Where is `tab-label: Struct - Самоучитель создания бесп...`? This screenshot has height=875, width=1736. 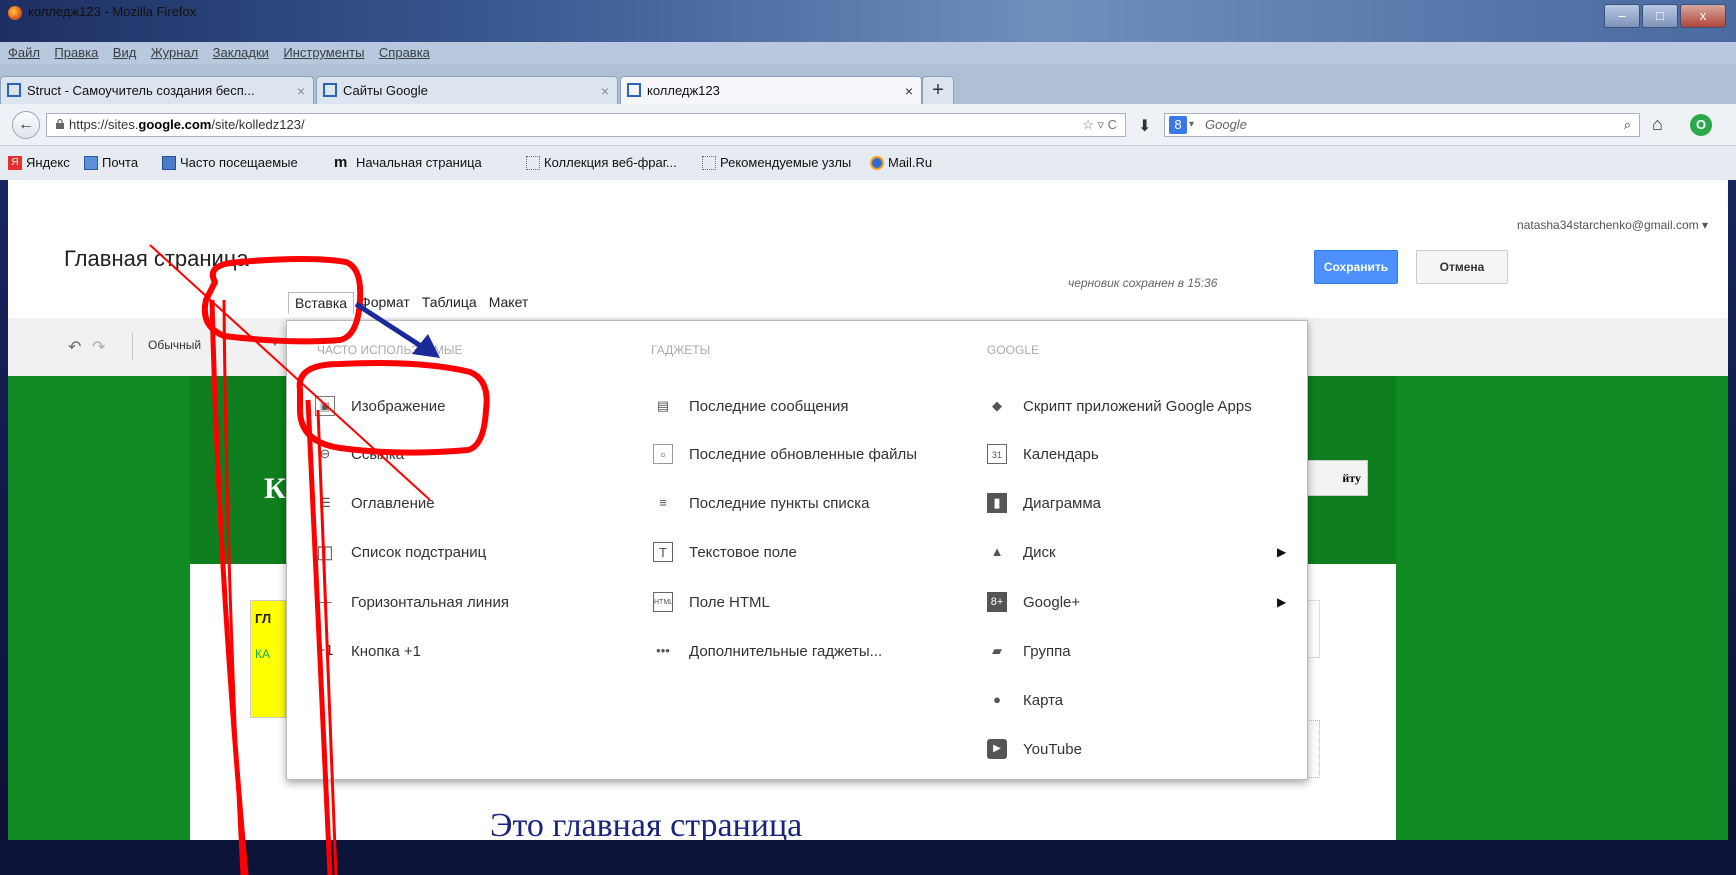 tab-label: Struct - Самоучитель создания бесп... is located at coordinates (141, 90).